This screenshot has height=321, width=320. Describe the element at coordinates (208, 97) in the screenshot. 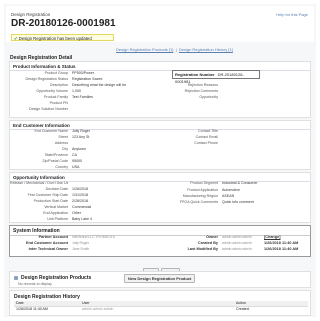

I see `field-label: Opportunity` at that location.